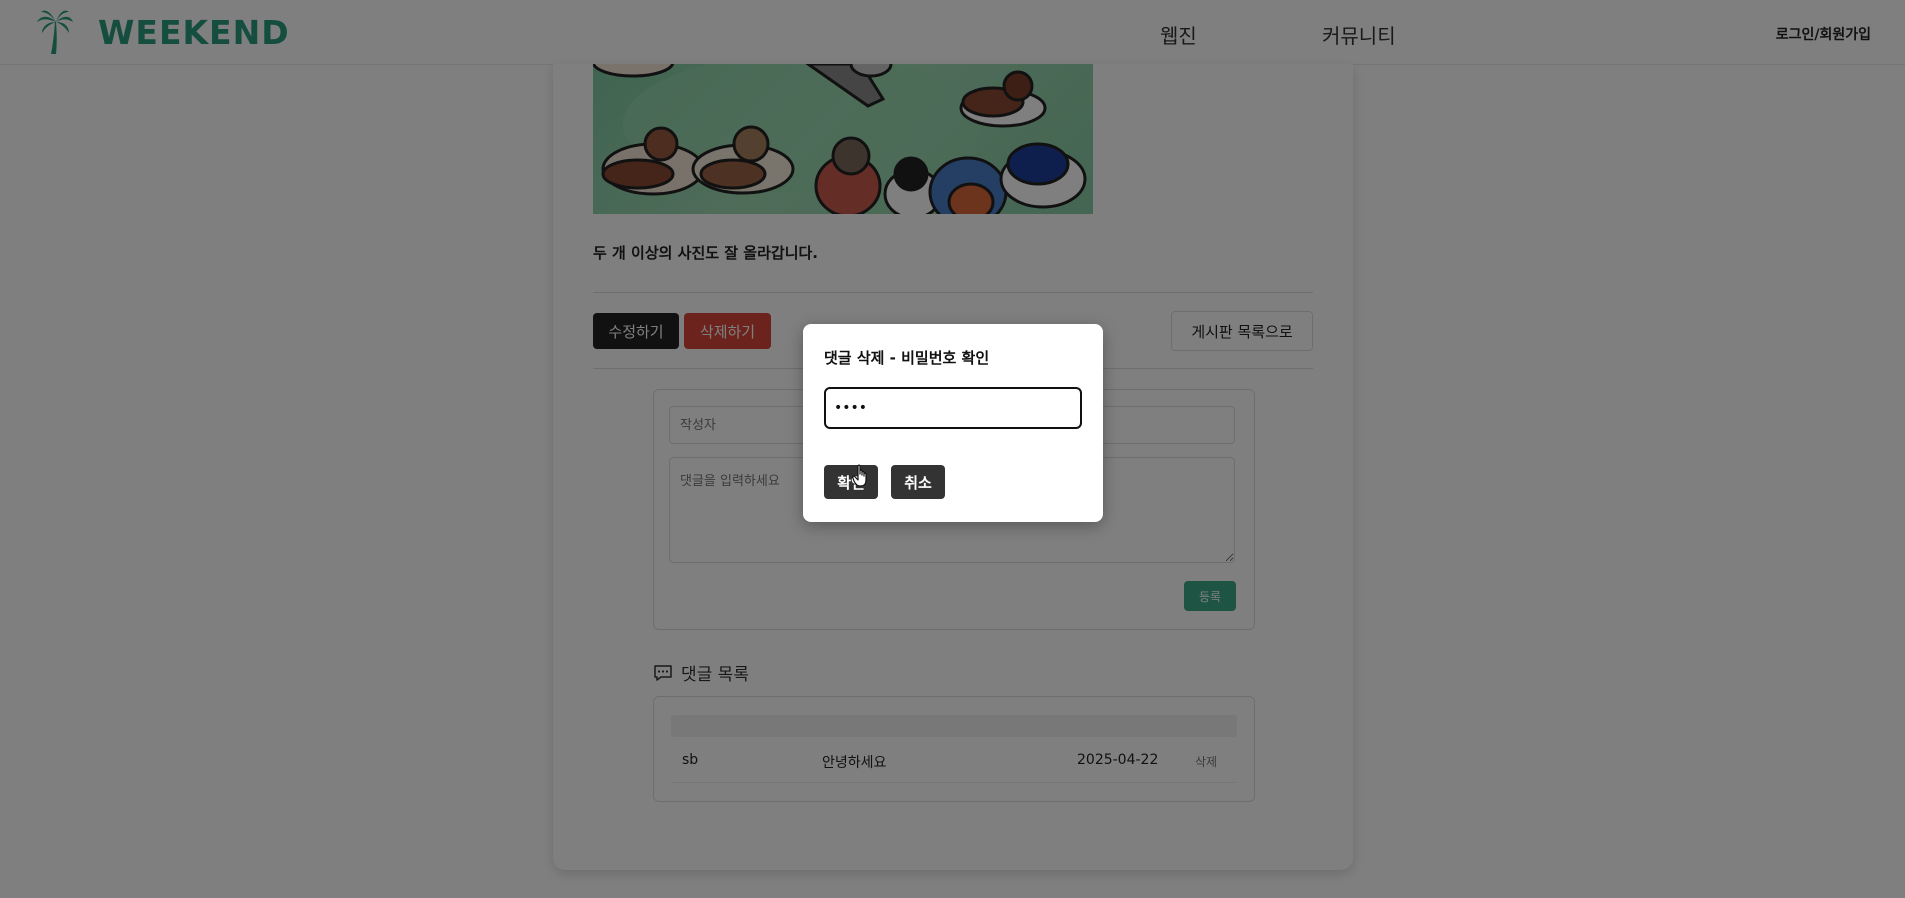 The image size is (1905, 898). I want to click on hand-cursor-icon, so click(859, 475).